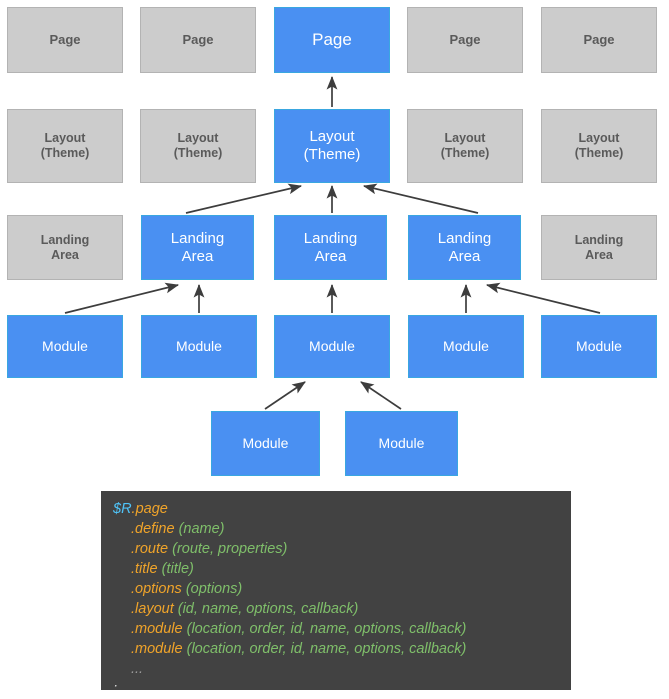  What do you see at coordinates (177, 569) in the screenshot?
I see `code-token-arg: (title)` at bounding box center [177, 569].